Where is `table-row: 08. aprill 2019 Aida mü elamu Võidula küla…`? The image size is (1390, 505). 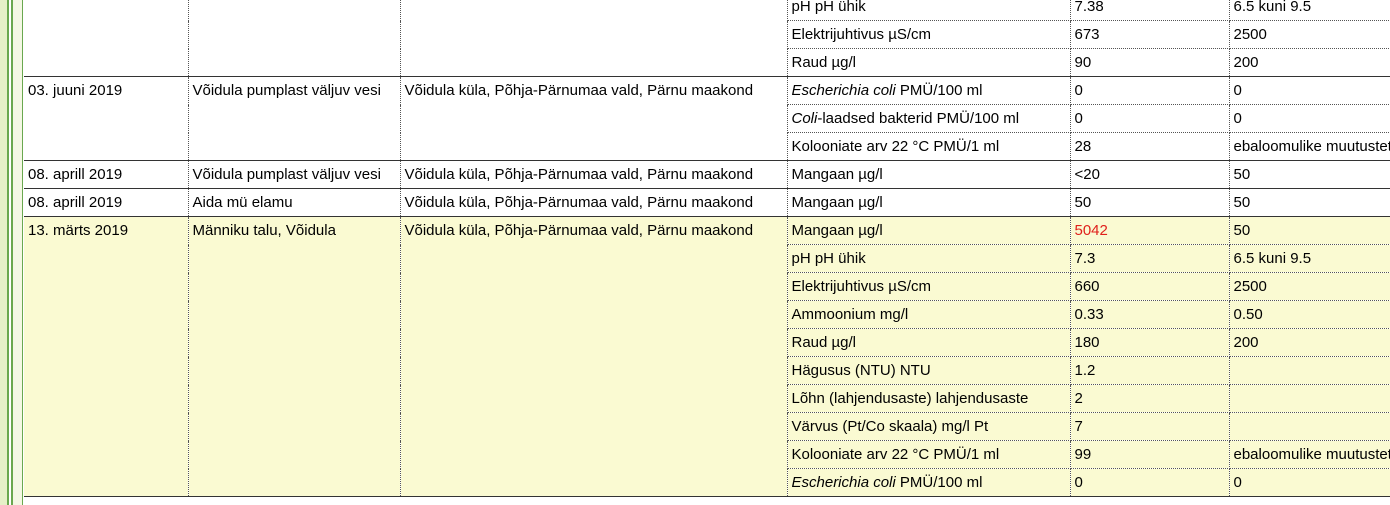
table-row: 08. aprill 2019 Aida mü elamu Võidula küla… is located at coordinates (707, 202).